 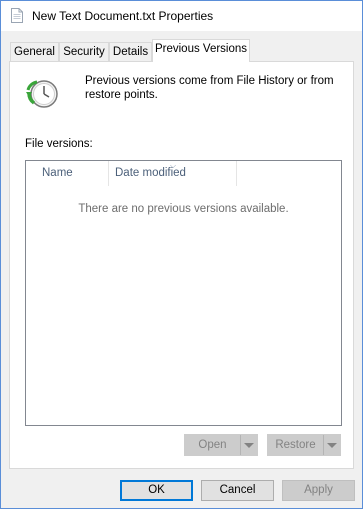 I want to click on open-dropdown-arrow-icon, so click(x=249, y=445).